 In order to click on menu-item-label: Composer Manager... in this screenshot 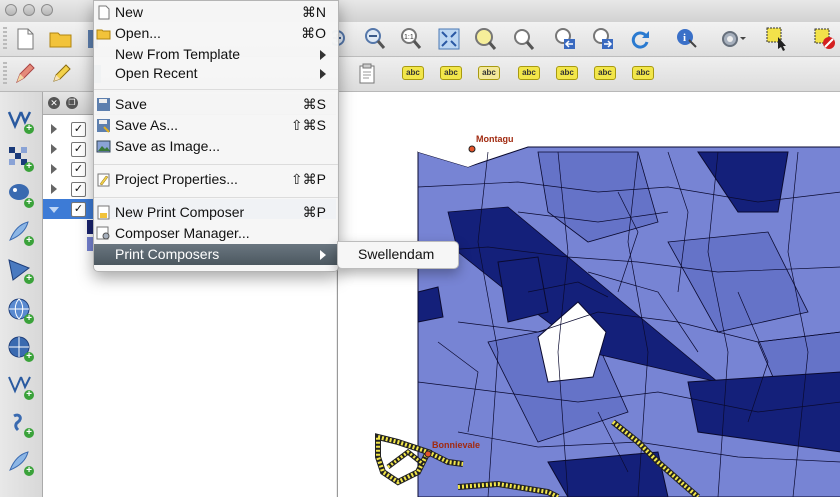, I will do `click(182, 233)`.